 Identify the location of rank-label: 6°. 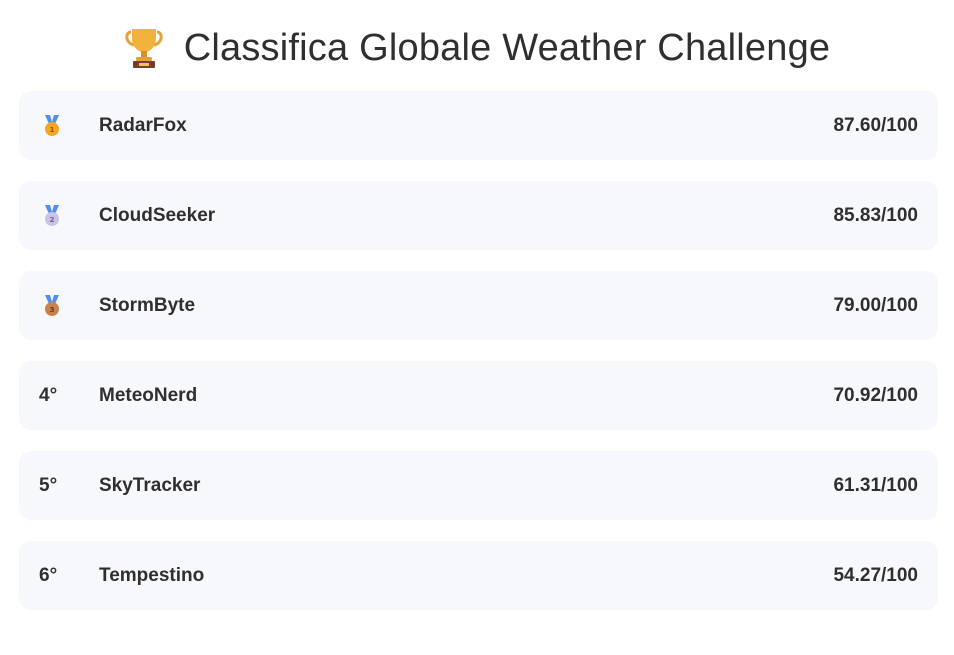
(48, 575).